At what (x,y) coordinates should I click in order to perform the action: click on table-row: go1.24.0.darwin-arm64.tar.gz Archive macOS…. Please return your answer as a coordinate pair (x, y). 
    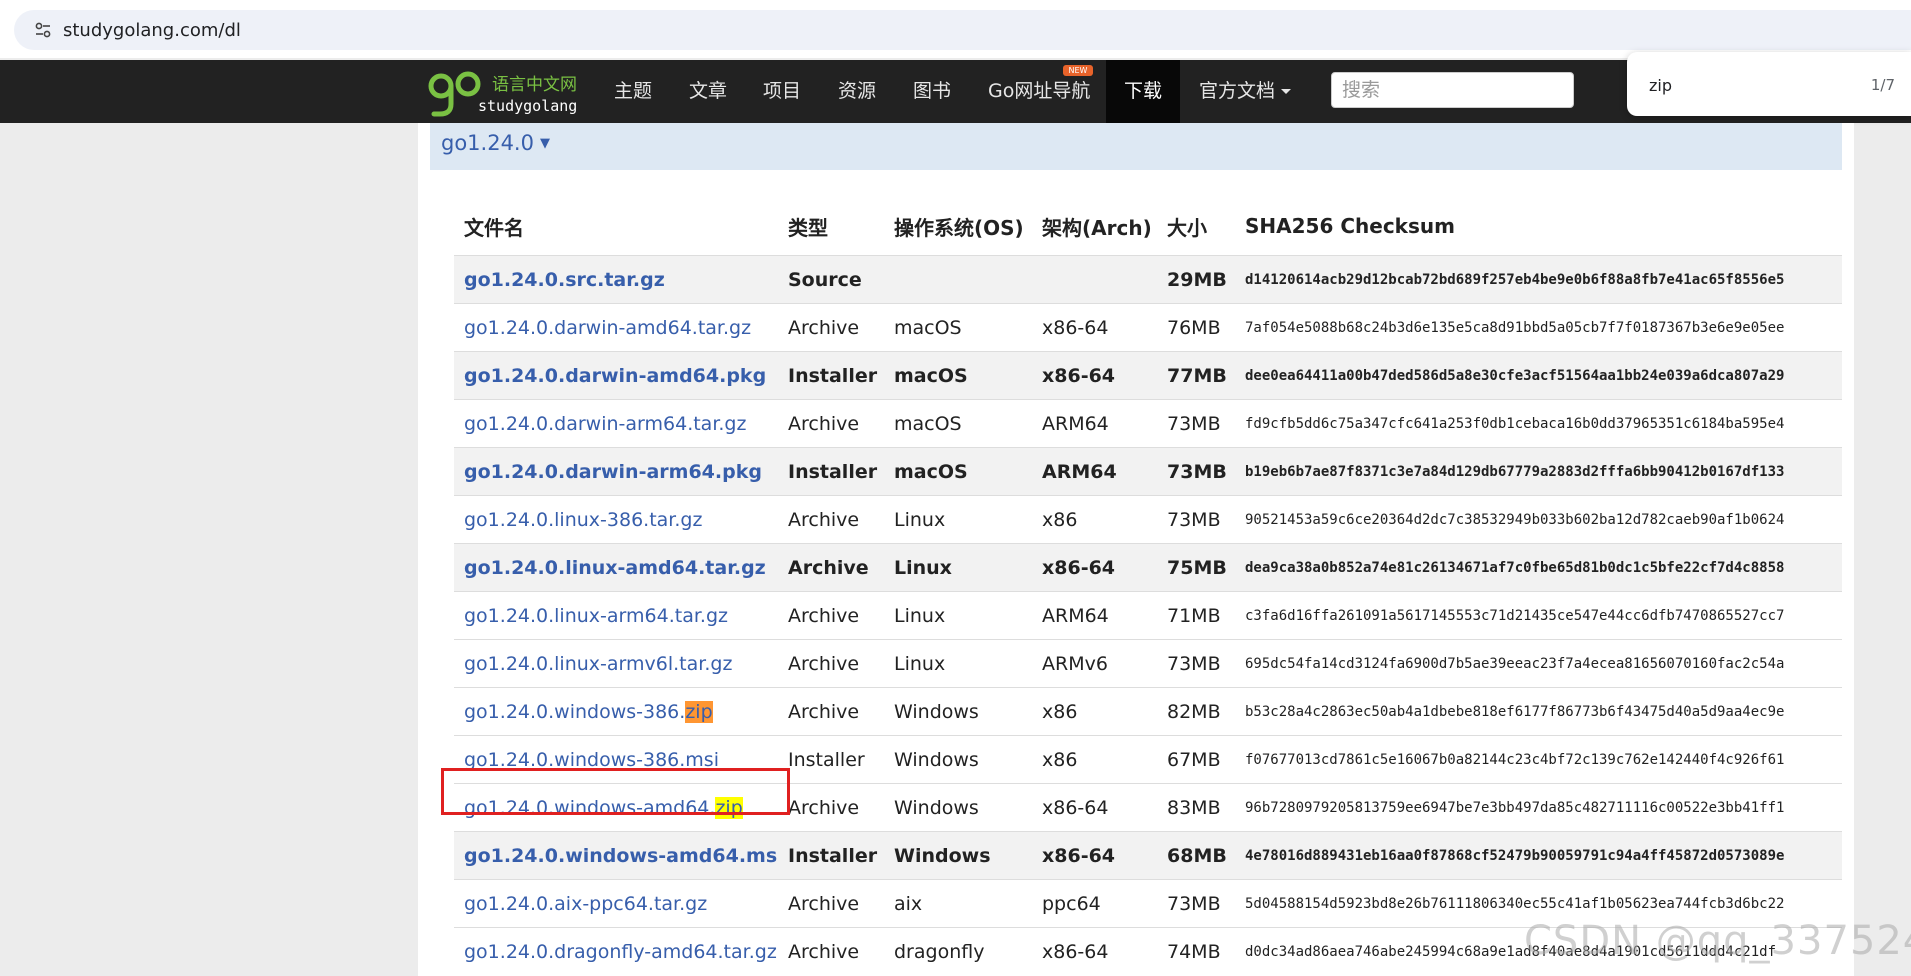
    Looking at the image, I should click on (1148, 423).